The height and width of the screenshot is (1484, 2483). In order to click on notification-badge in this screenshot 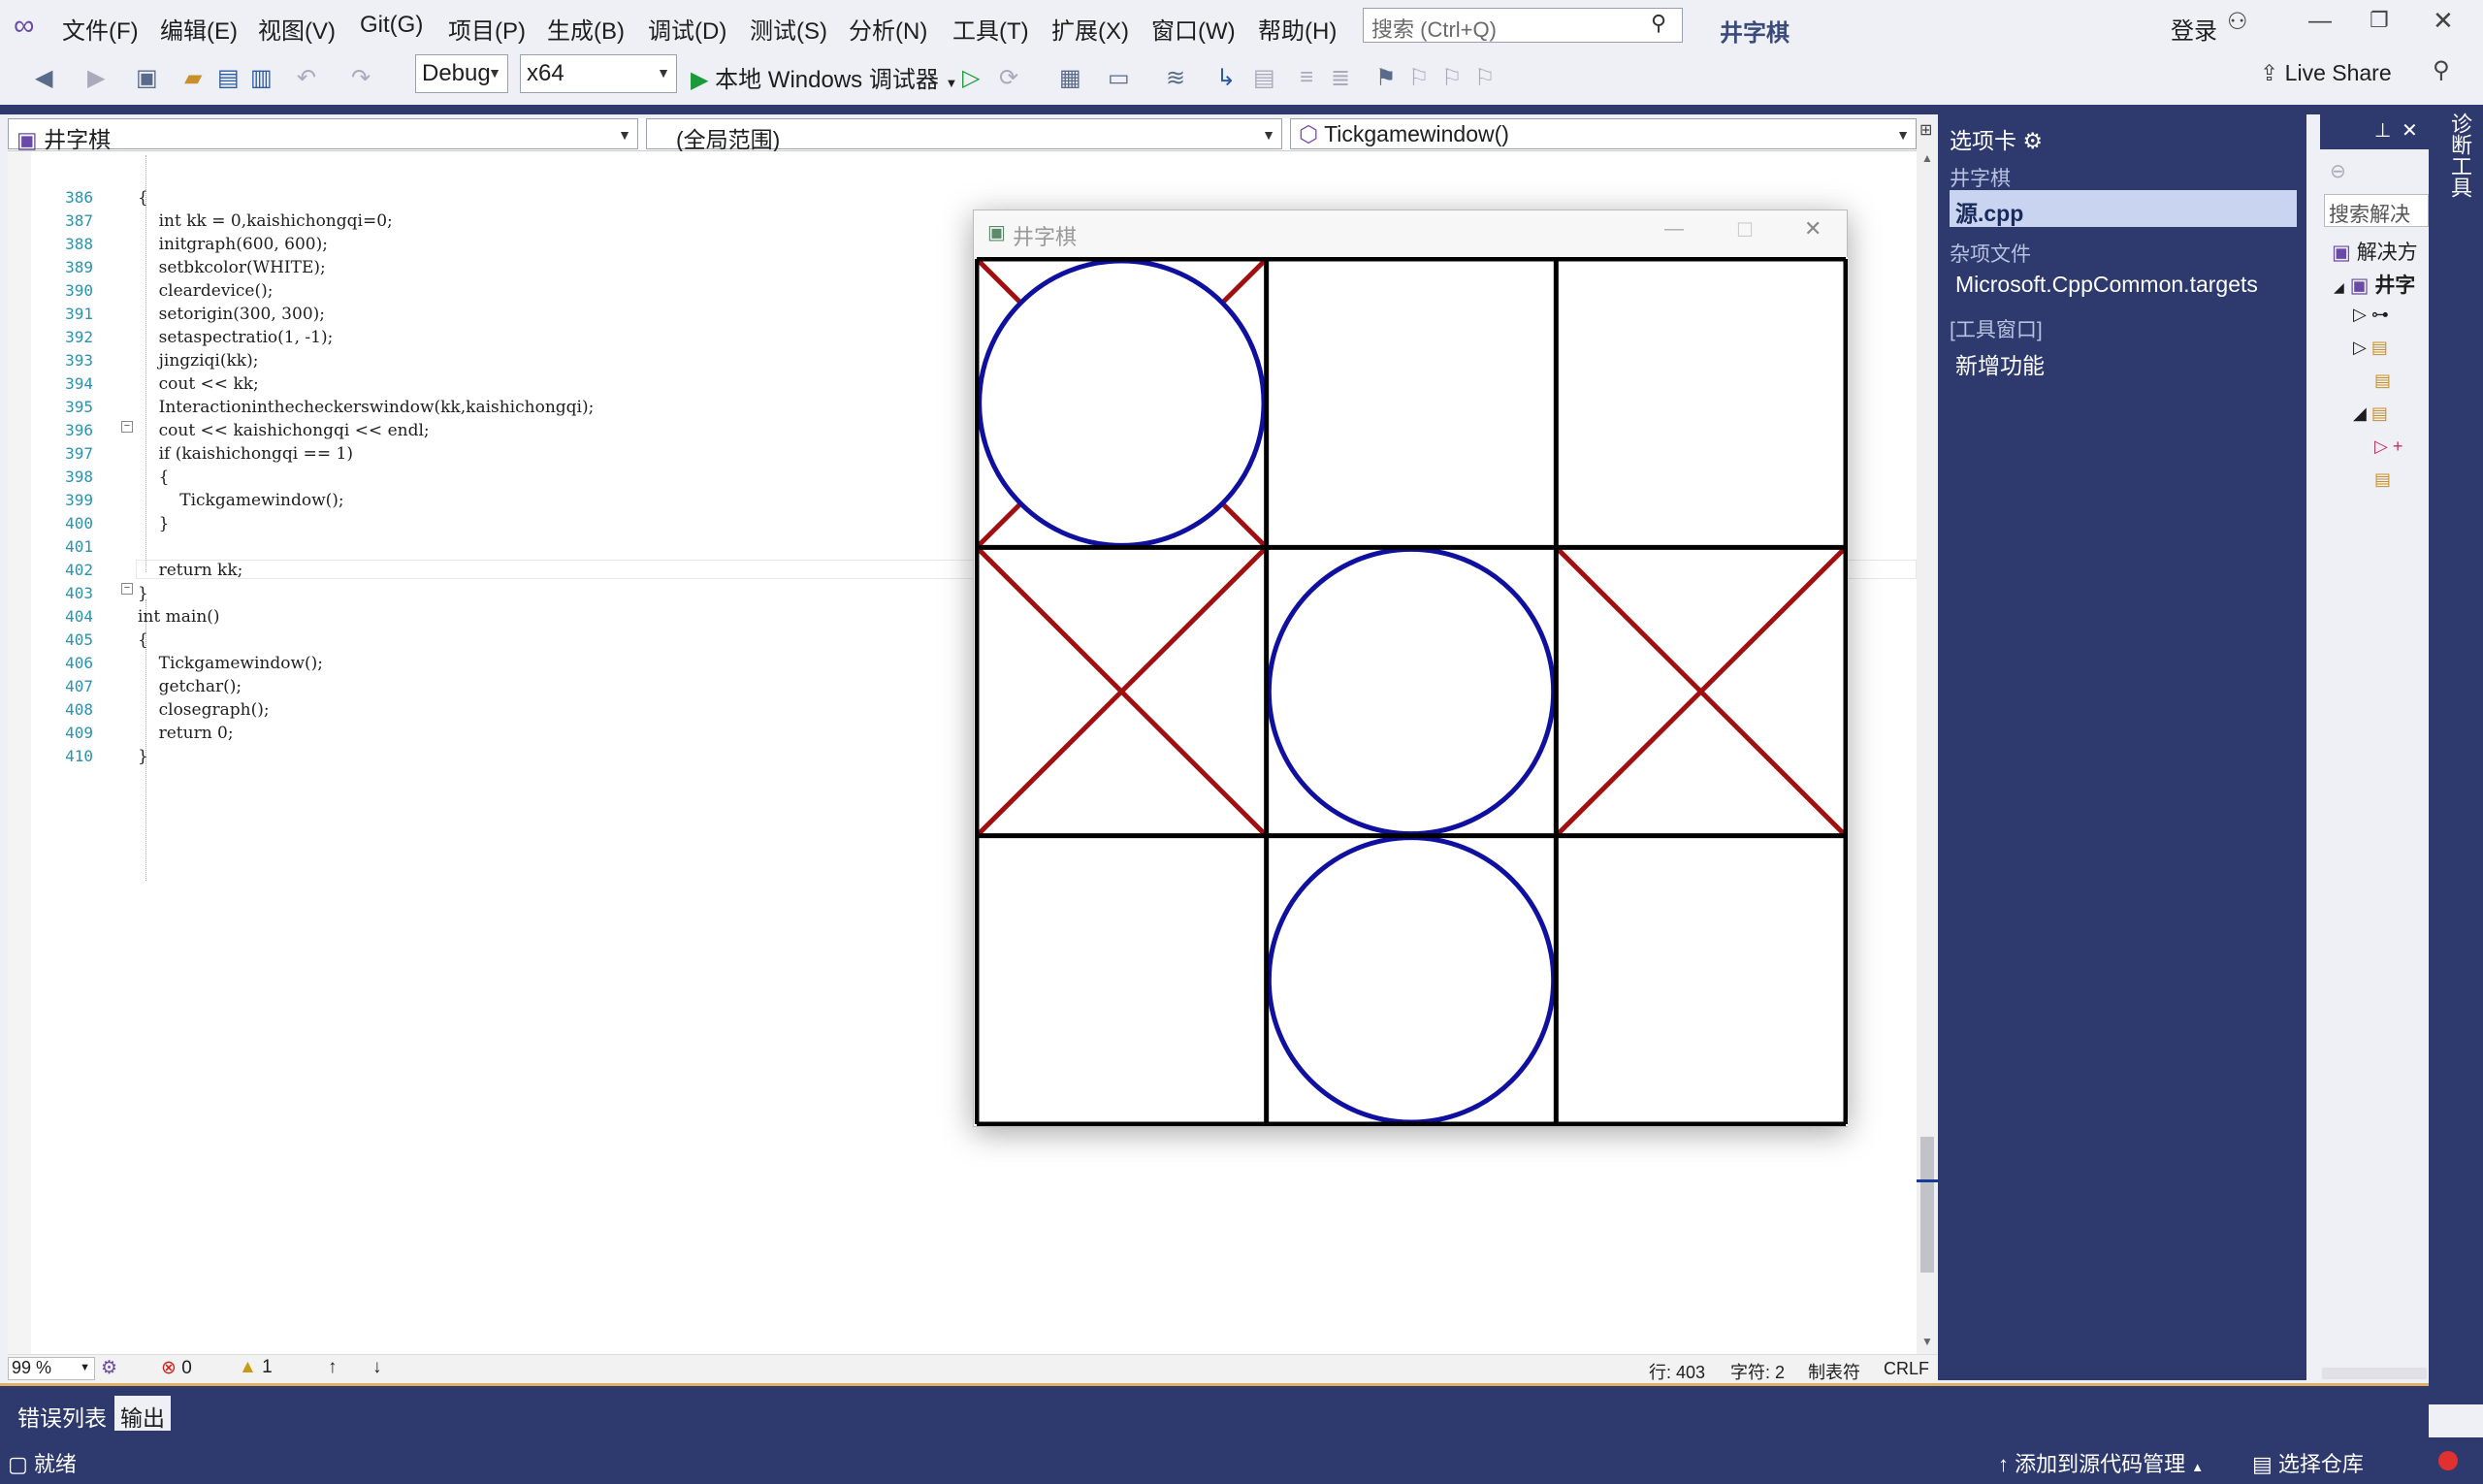, I will do `click(2448, 1460)`.